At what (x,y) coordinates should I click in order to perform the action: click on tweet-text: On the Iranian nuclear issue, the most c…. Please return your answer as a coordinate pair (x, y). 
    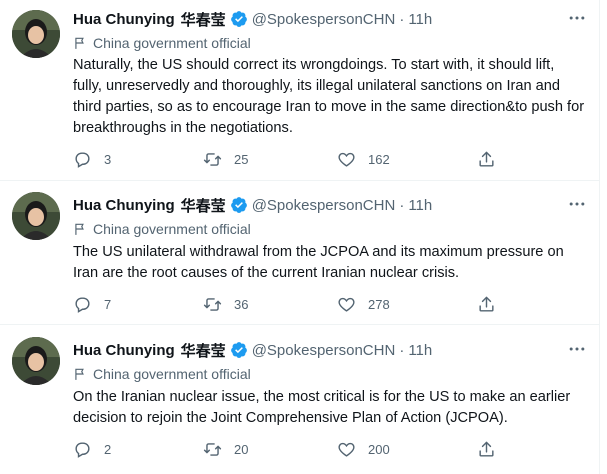
    Looking at the image, I should click on (322, 407).